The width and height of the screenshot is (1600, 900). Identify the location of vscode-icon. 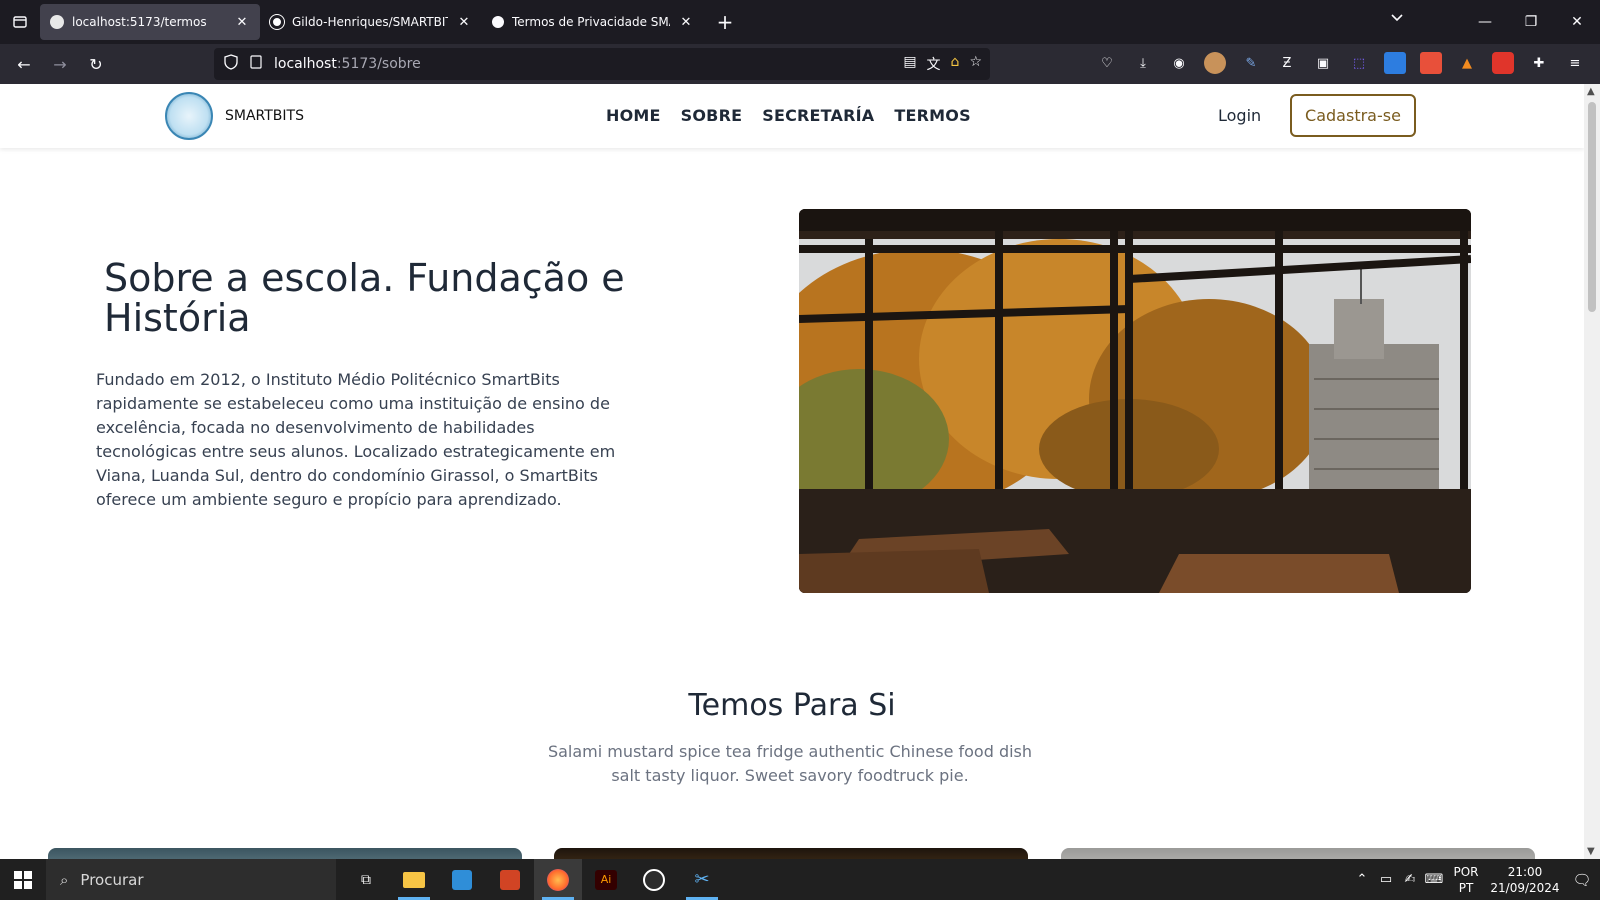
(462, 879).